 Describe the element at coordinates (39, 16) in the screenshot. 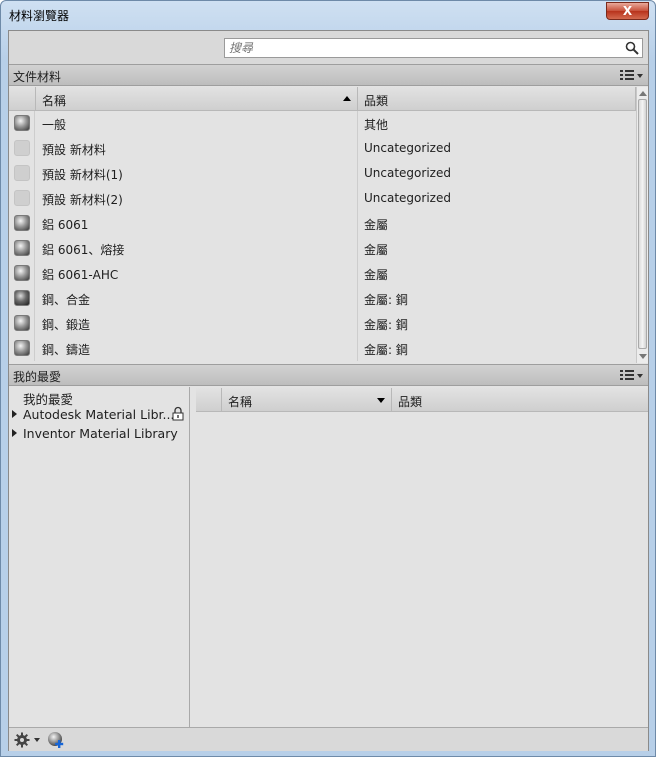

I see `window-title: 材料瀏覽器` at that location.